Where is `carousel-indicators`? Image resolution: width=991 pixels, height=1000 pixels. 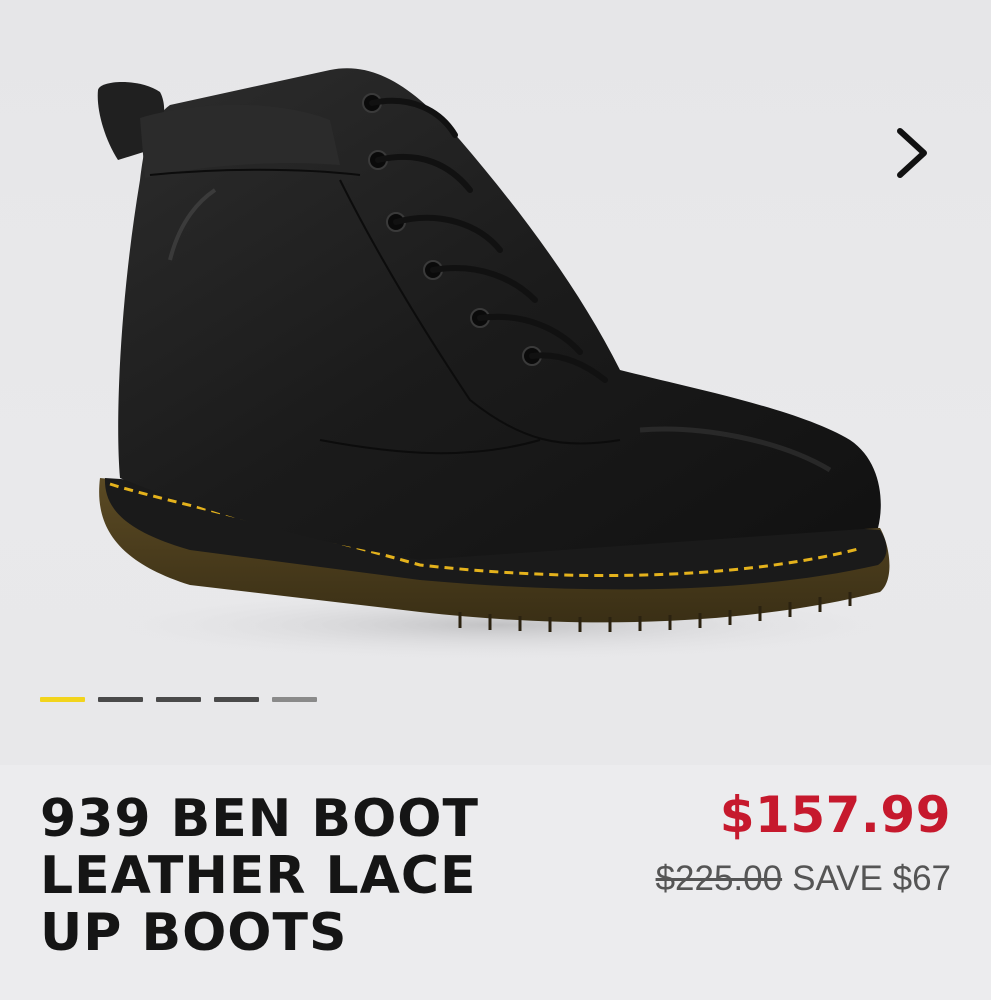 carousel-indicators is located at coordinates (178, 699).